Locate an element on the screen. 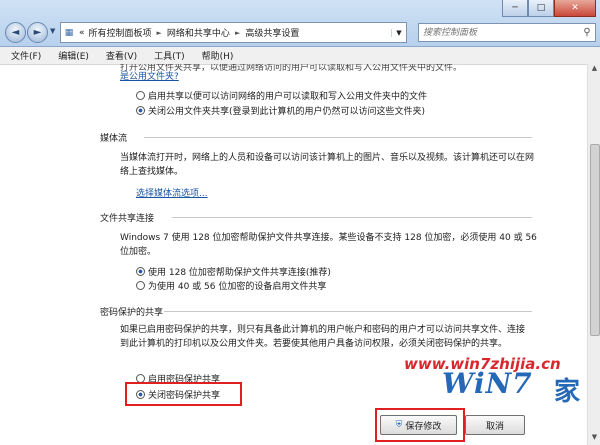  scroll-down-icon: ▼ is located at coordinates (594, 439).